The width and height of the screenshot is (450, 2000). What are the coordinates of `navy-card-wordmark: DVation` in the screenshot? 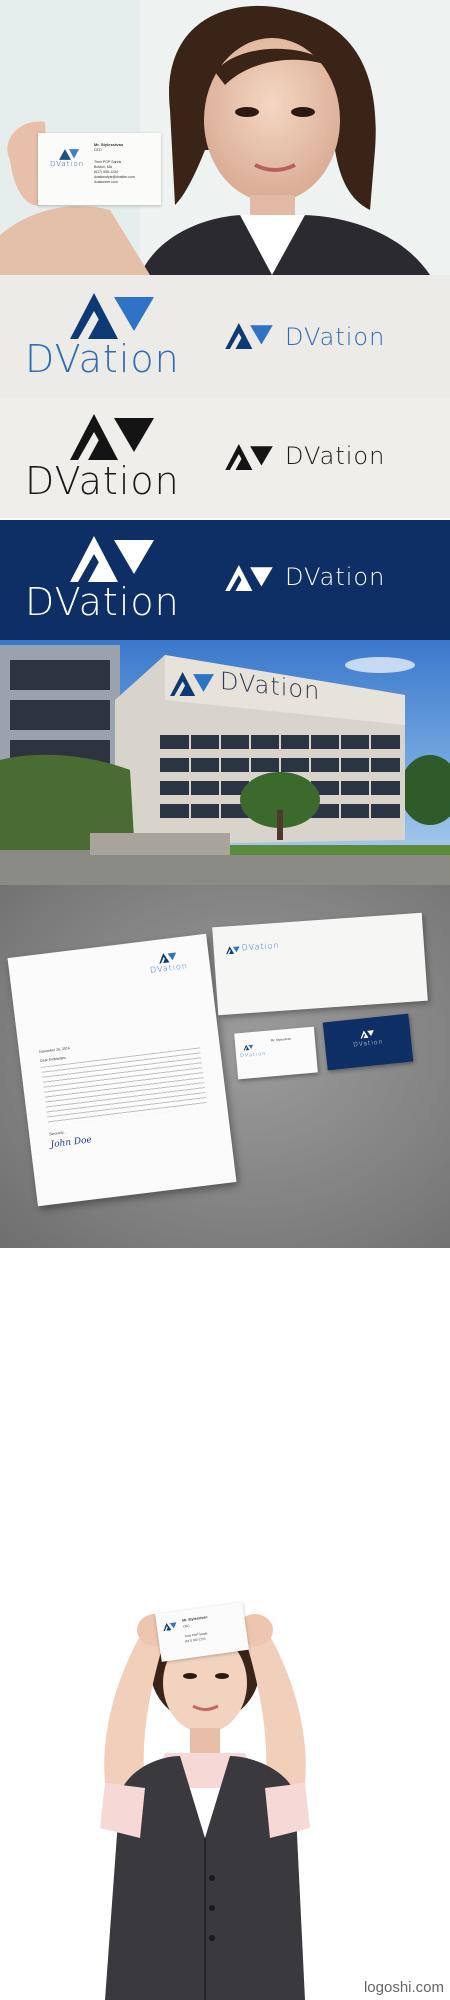 It's located at (368, 1043).